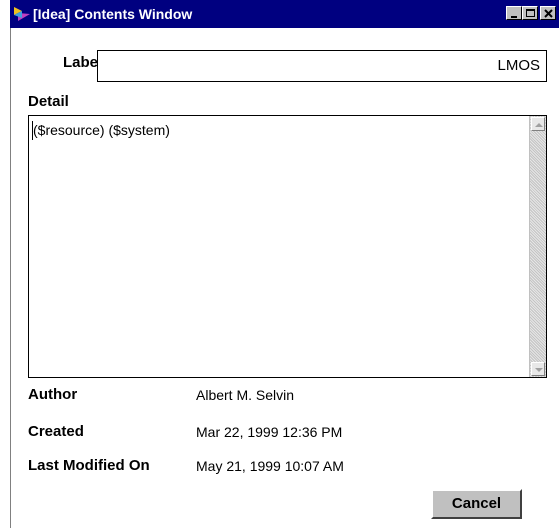 Image resolution: width=559 pixels, height=528 pixels. I want to click on scroll-down-button, so click(538, 369).